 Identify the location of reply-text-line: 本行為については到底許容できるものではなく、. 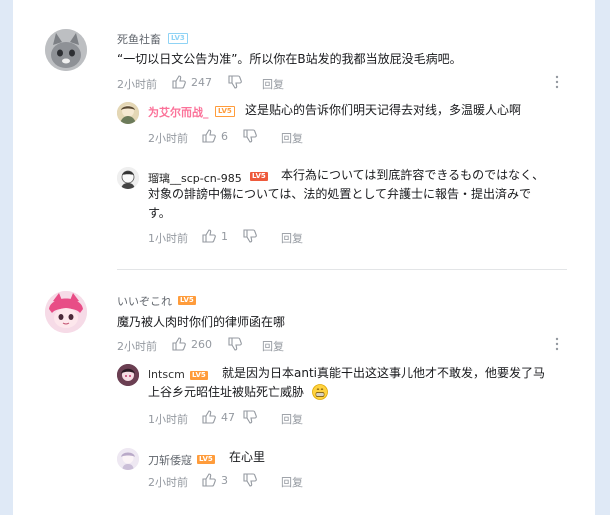
(413, 175).